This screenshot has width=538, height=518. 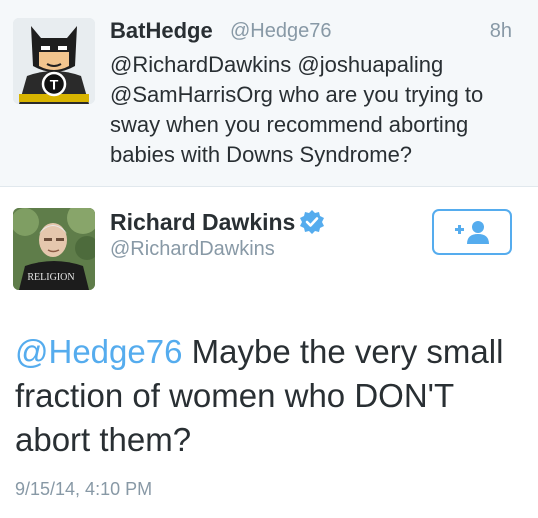 What do you see at coordinates (161, 31) in the screenshot?
I see `reply-author-name: BatHedge` at bounding box center [161, 31].